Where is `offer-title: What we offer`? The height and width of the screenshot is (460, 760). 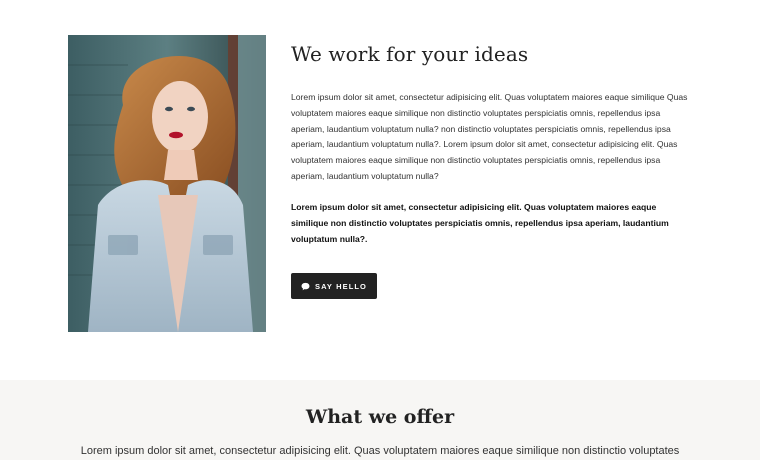 offer-title: What we offer is located at coordinates (380, 417).